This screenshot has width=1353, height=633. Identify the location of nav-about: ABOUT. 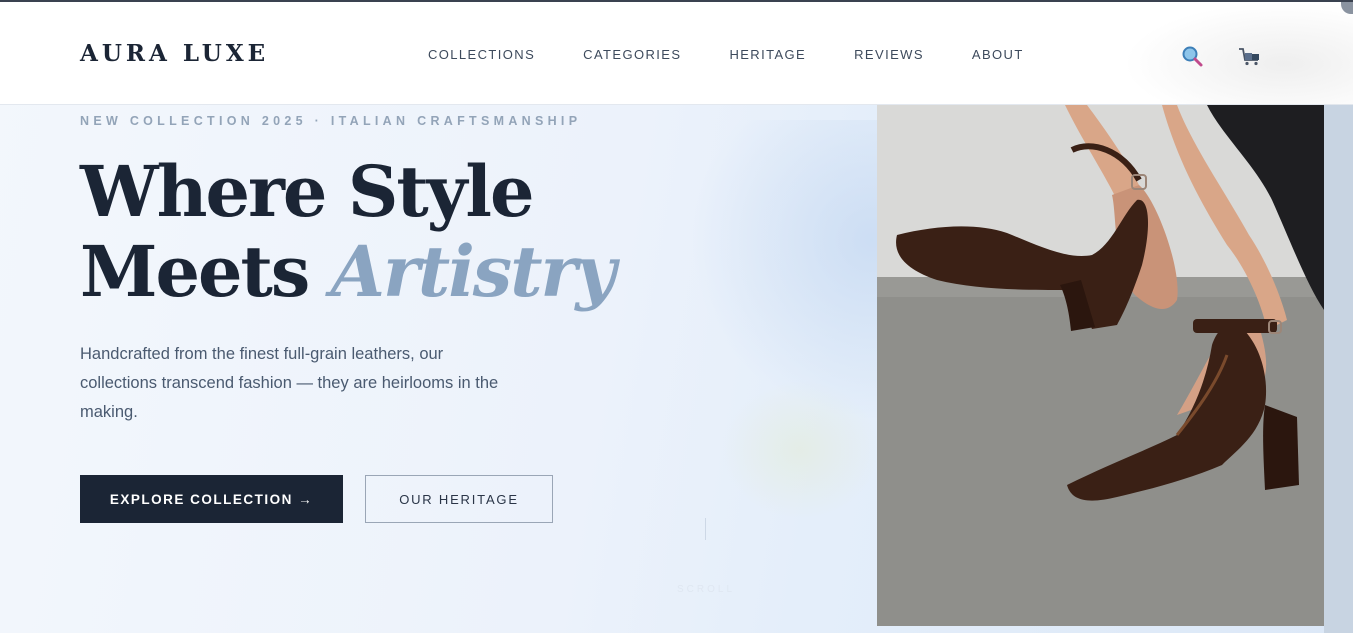
(998, 54).